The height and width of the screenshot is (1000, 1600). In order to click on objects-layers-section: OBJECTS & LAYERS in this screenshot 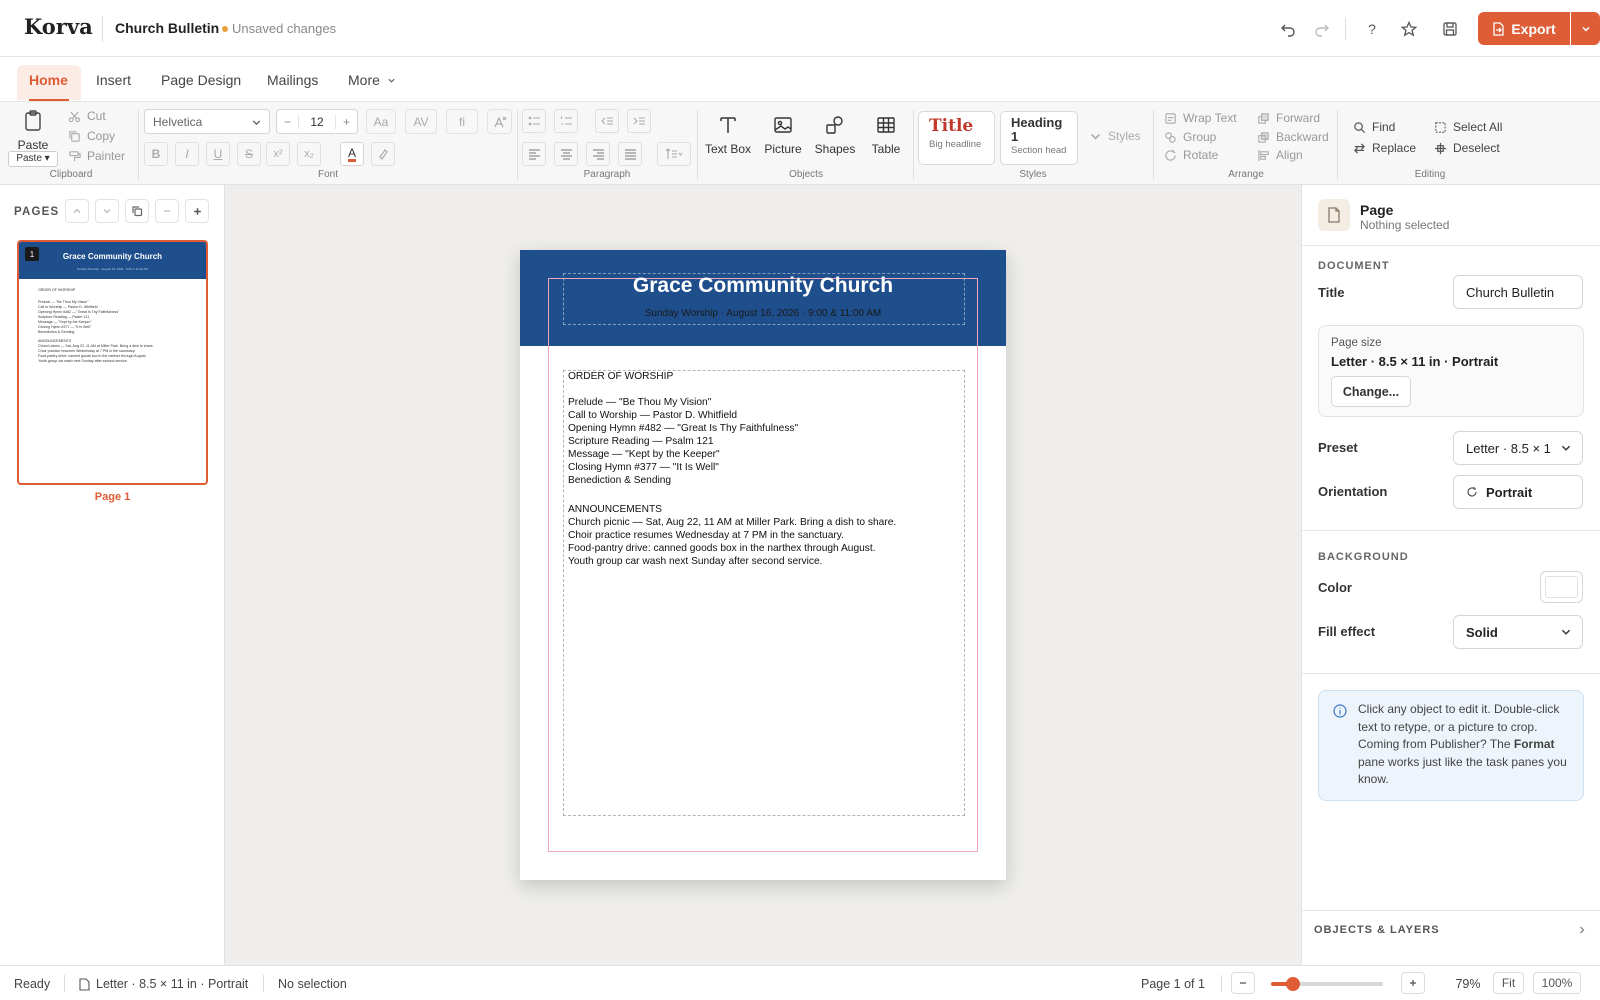, I will do `click(1451, 929)`.